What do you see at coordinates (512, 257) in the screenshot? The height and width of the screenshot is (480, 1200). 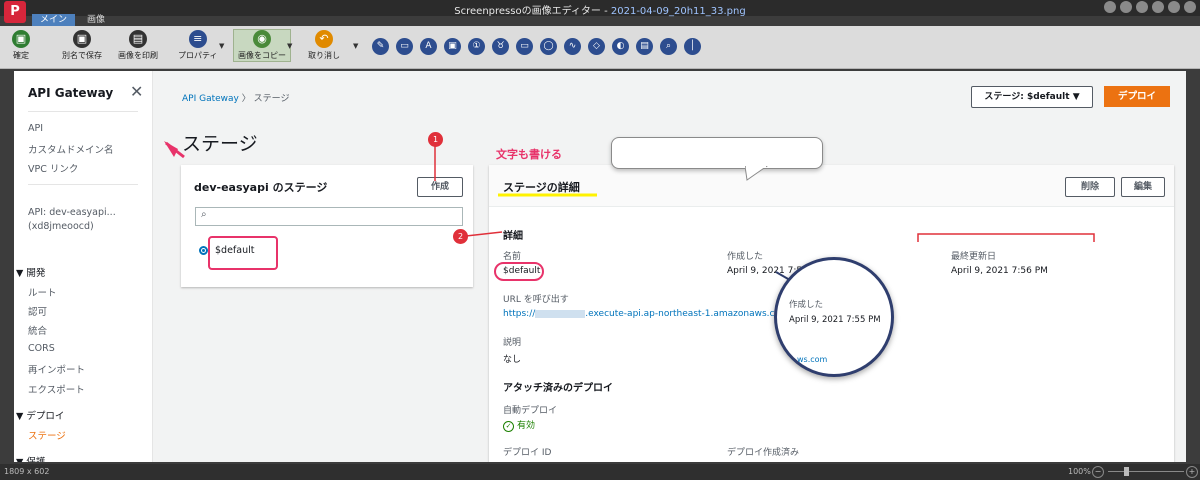 I see `name-label: 名前` at bounding box center [512, 257].